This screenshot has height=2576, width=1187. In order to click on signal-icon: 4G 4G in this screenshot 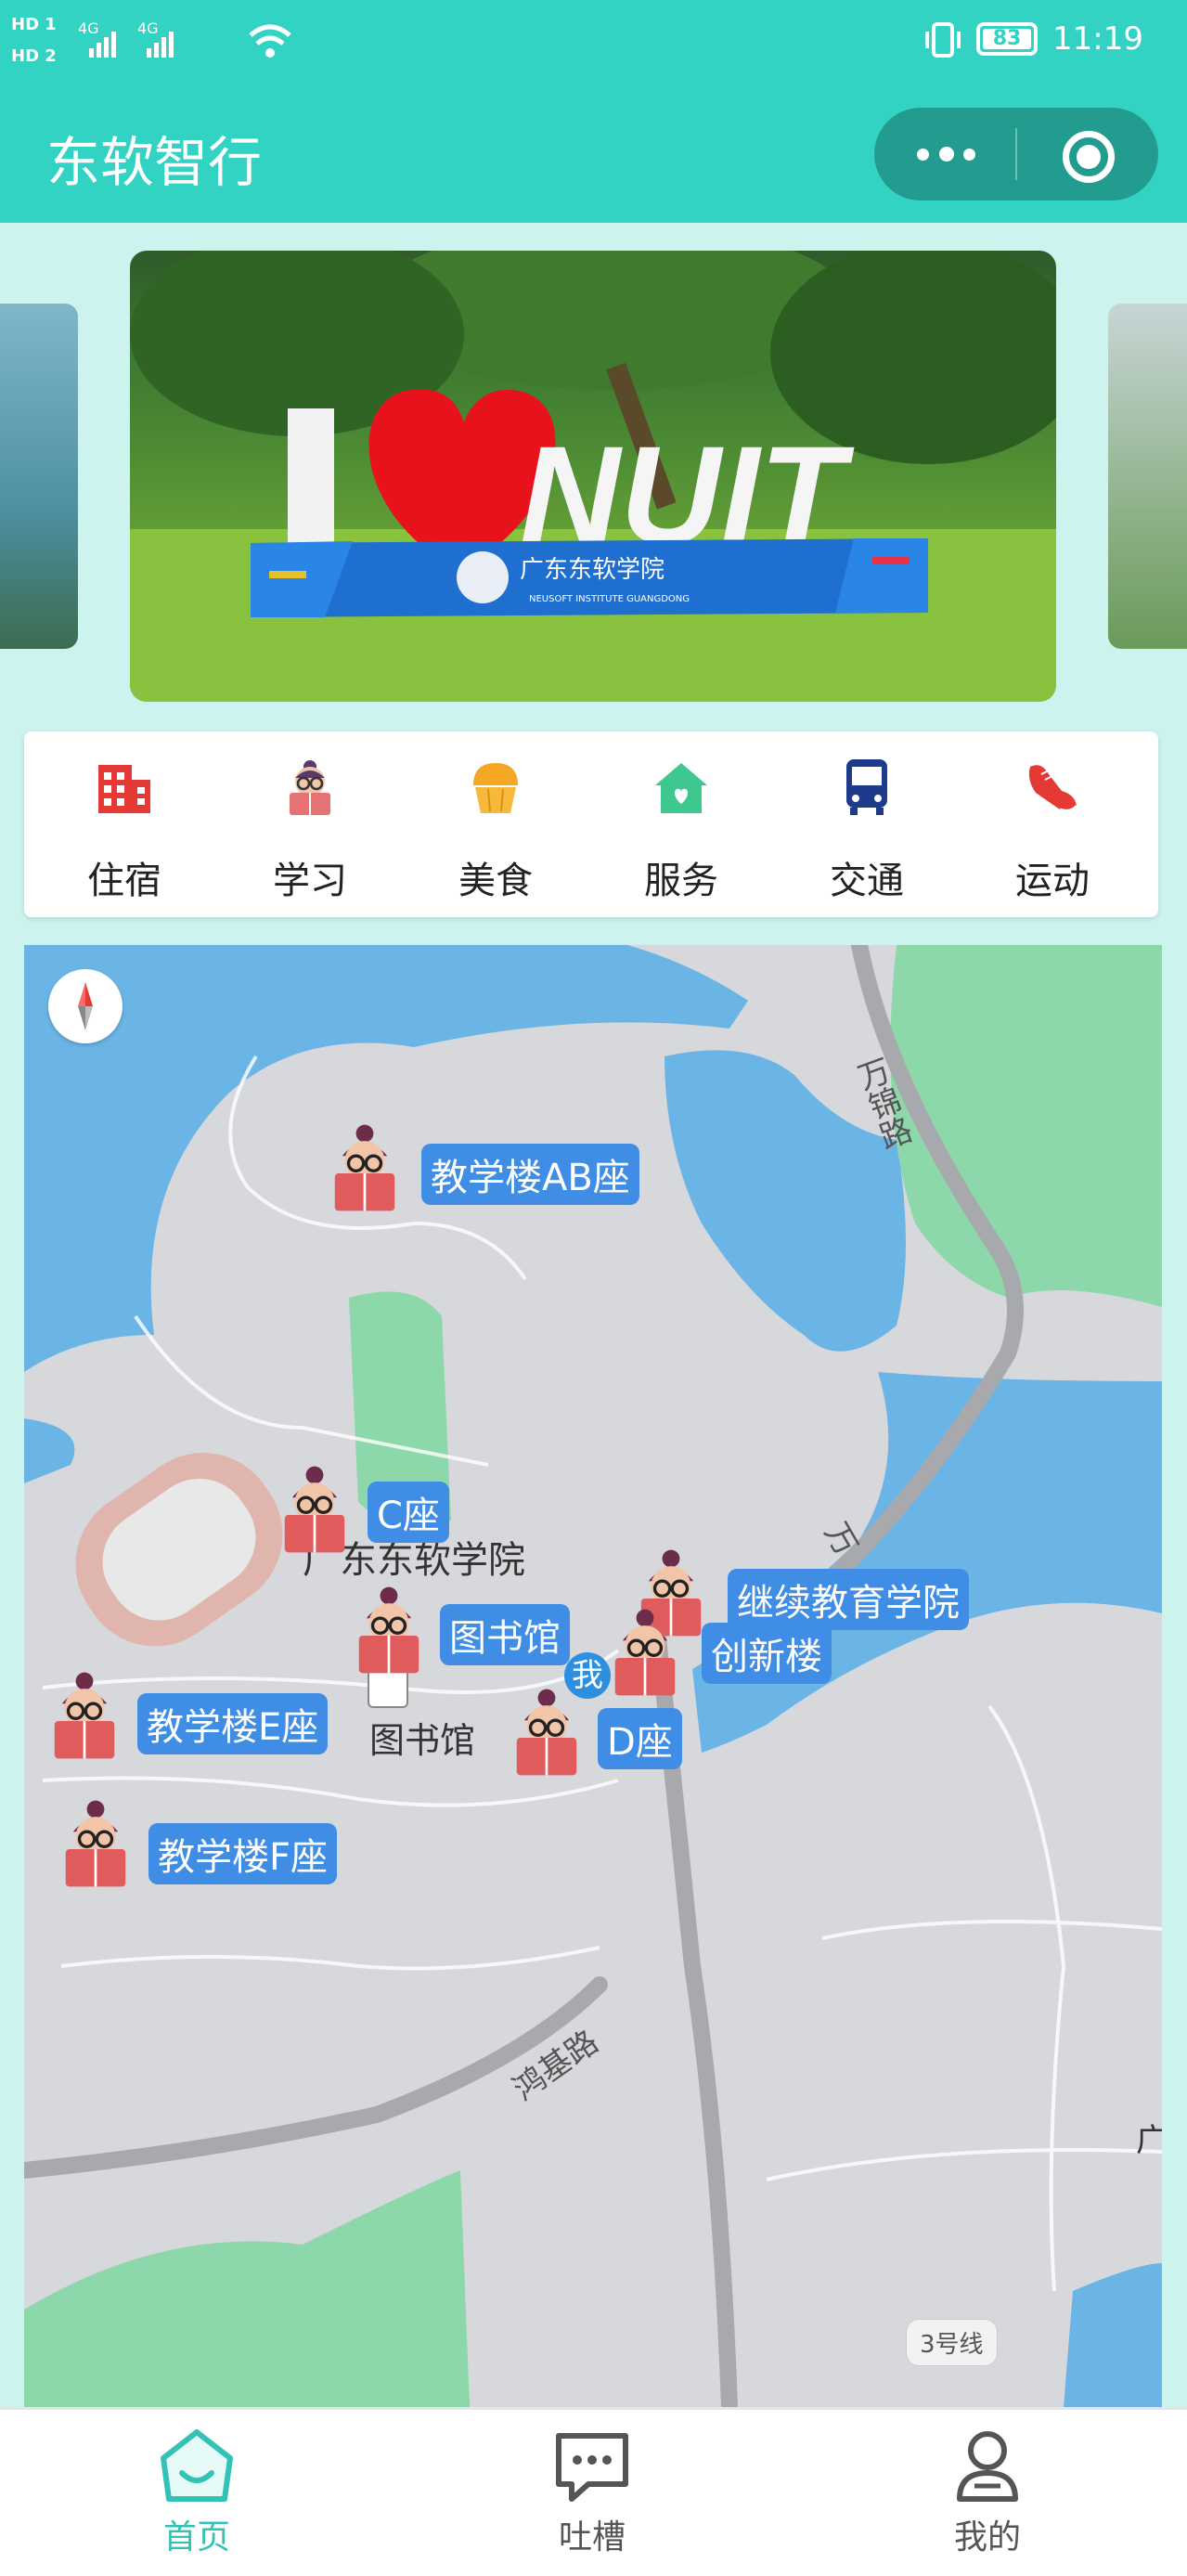, I will do `click(126, 38)`.